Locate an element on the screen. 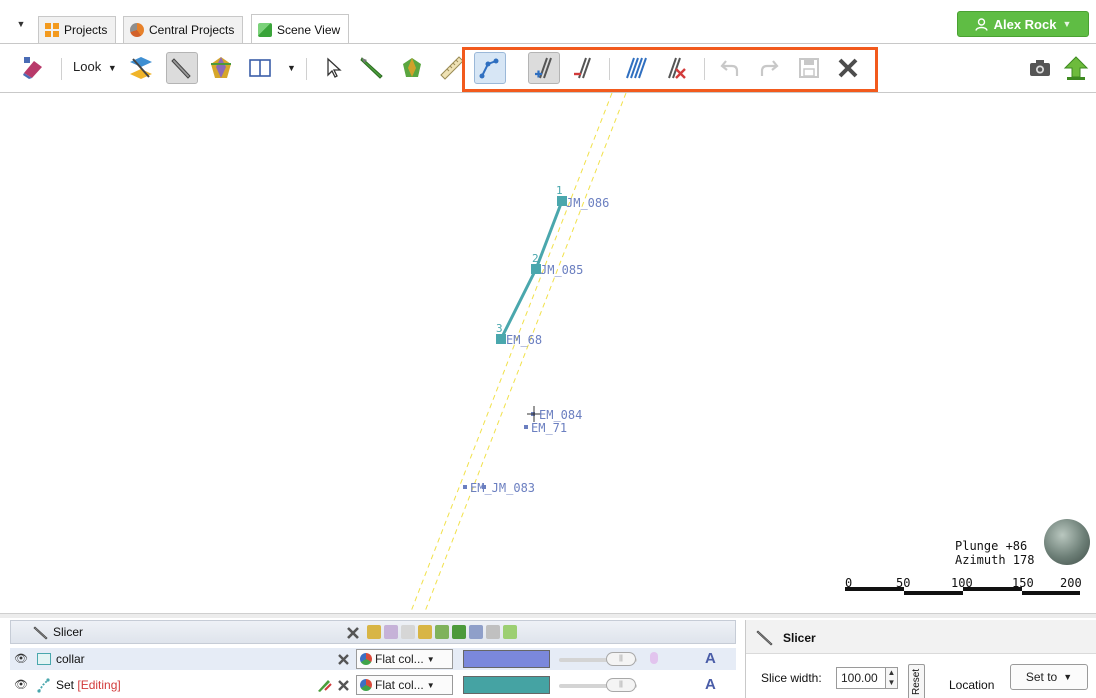 The image size is (1096, 698). select-pointer-button is located at coordinates (334, 68).